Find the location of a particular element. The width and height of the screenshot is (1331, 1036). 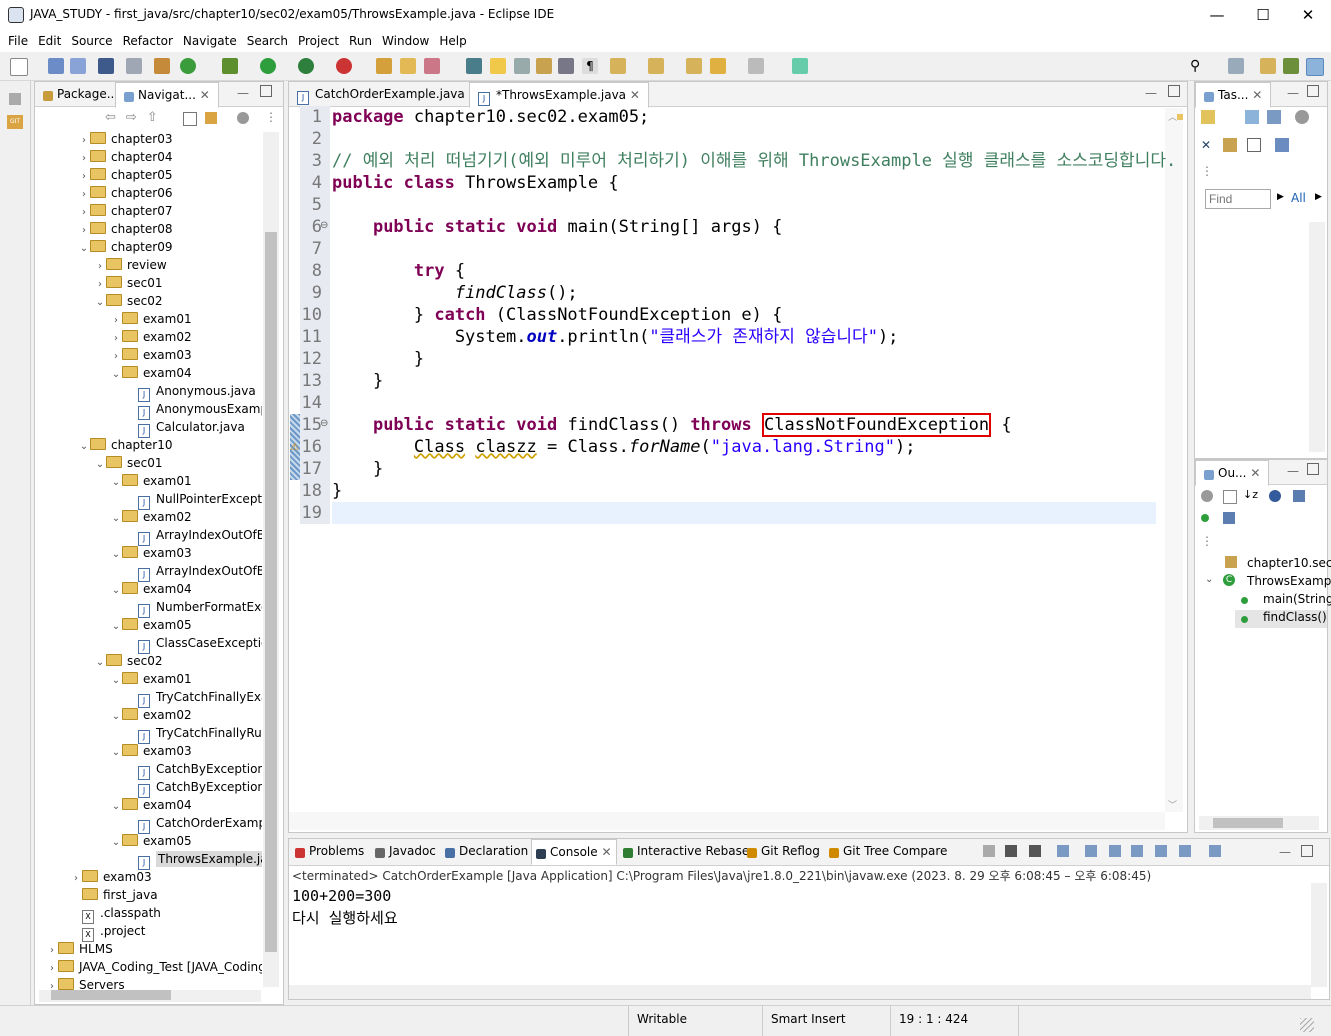

build-icon is located at coordinates (162, 66).